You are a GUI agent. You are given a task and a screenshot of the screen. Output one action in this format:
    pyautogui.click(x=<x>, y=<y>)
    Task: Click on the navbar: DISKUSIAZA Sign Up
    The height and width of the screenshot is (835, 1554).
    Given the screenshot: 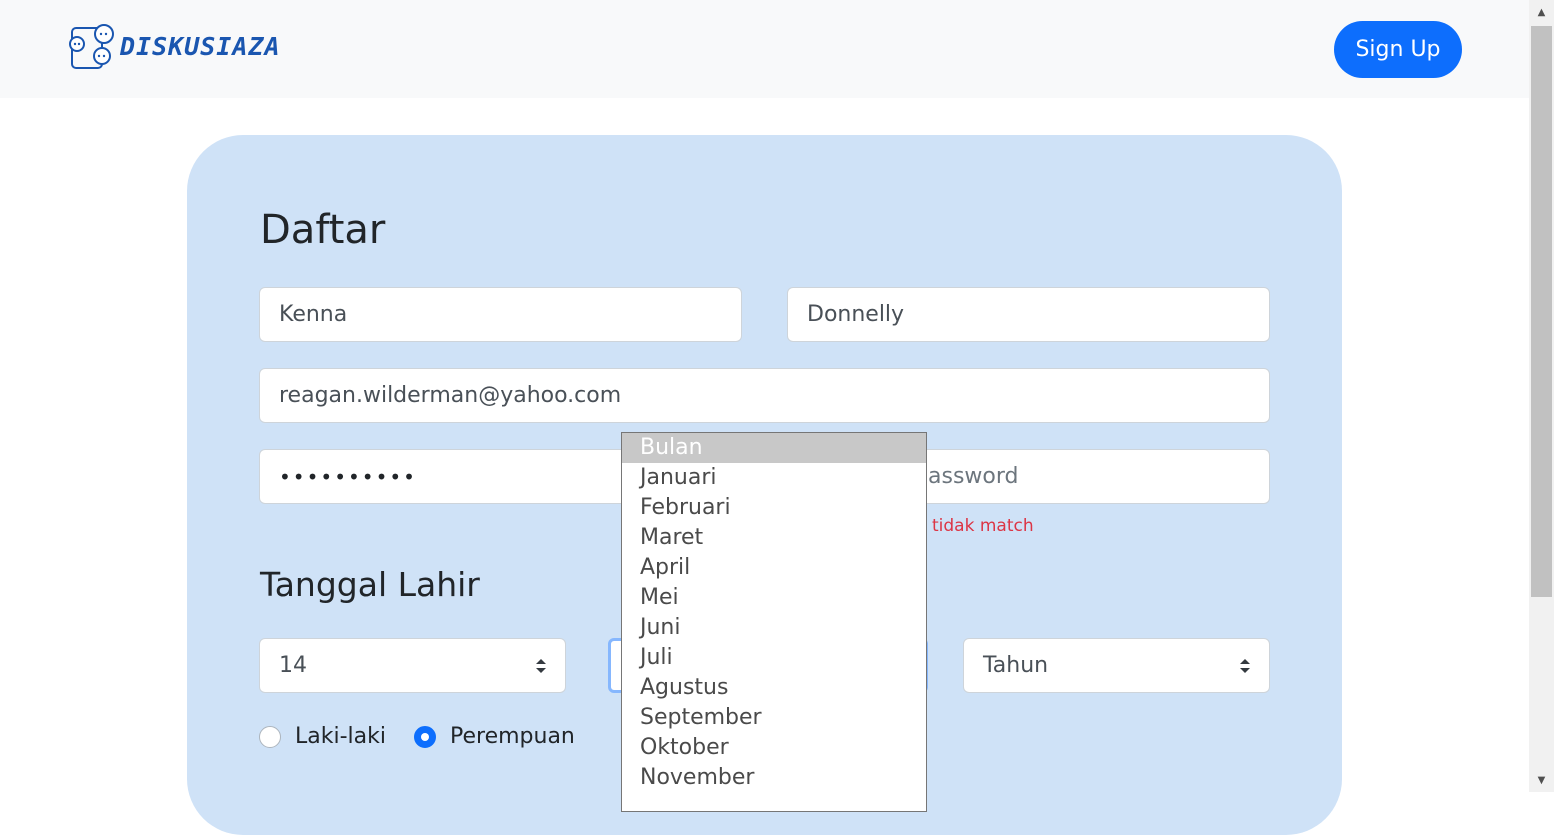 What is the action you would take?
    pyautogui.click(x=764, y=49)
    